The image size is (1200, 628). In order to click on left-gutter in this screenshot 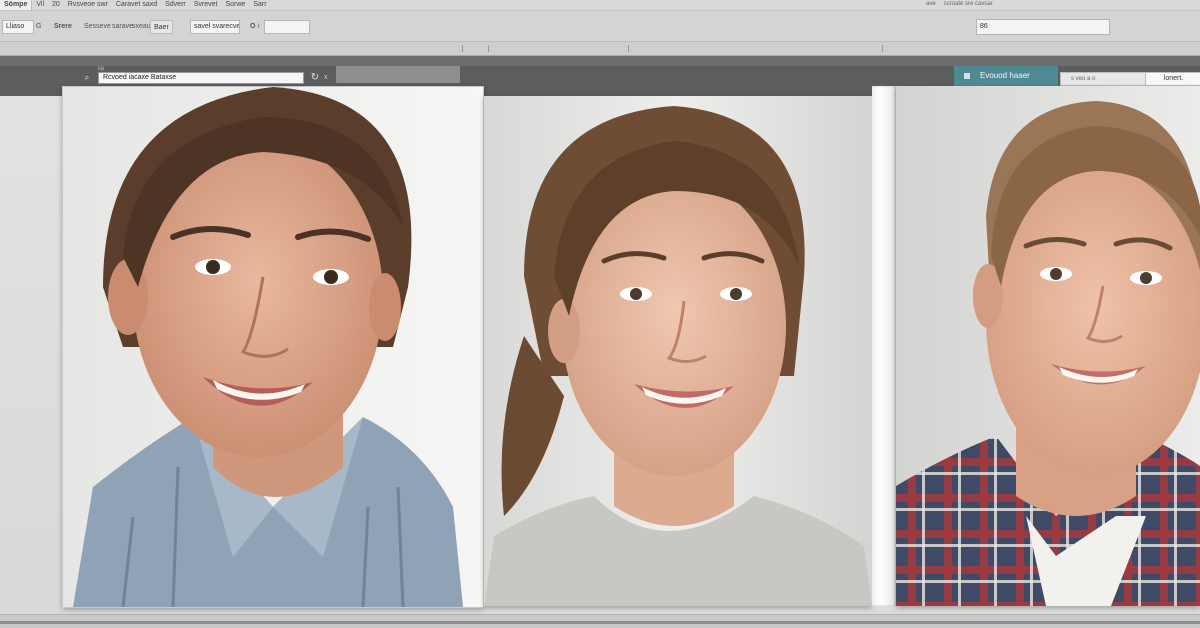, I will do `click(31, 356)`.